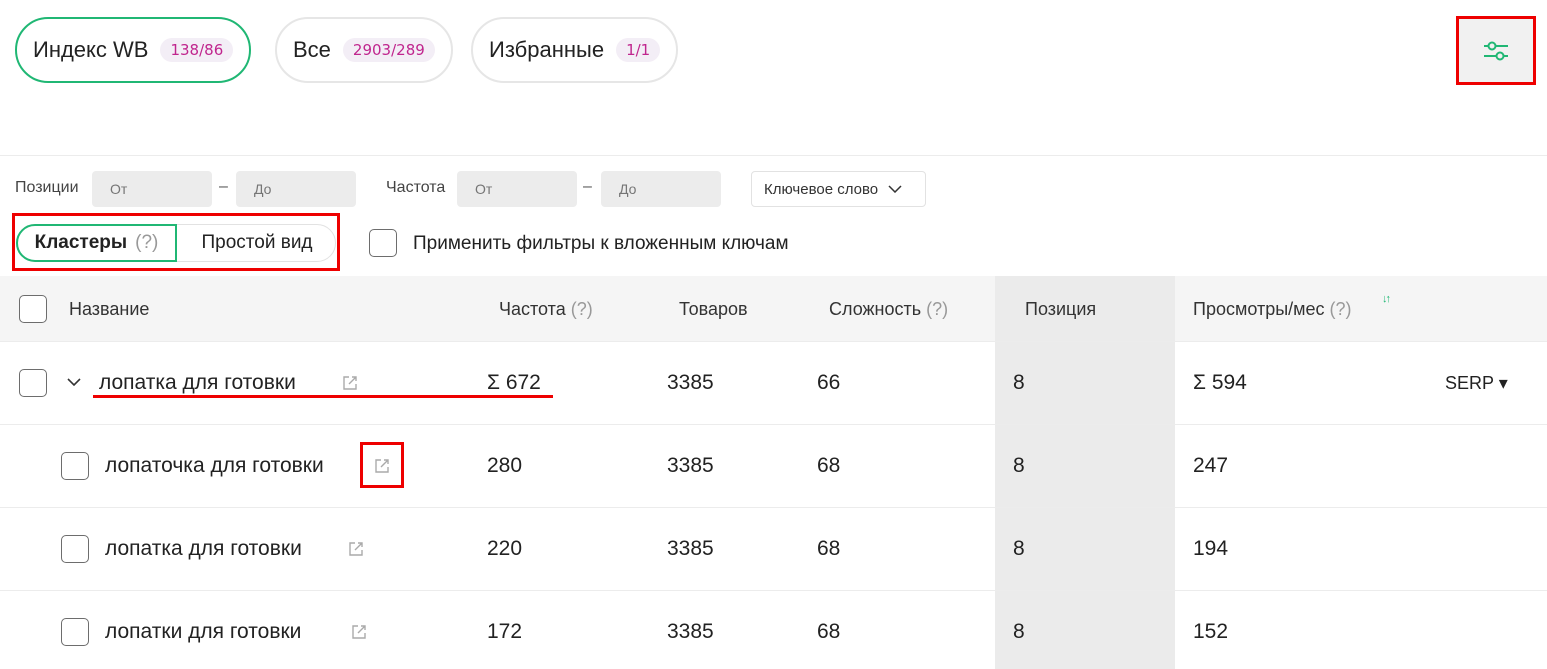 This screenshot has width=1547, height=669. I want to click on filter-settings-button, so click(1496, 50).